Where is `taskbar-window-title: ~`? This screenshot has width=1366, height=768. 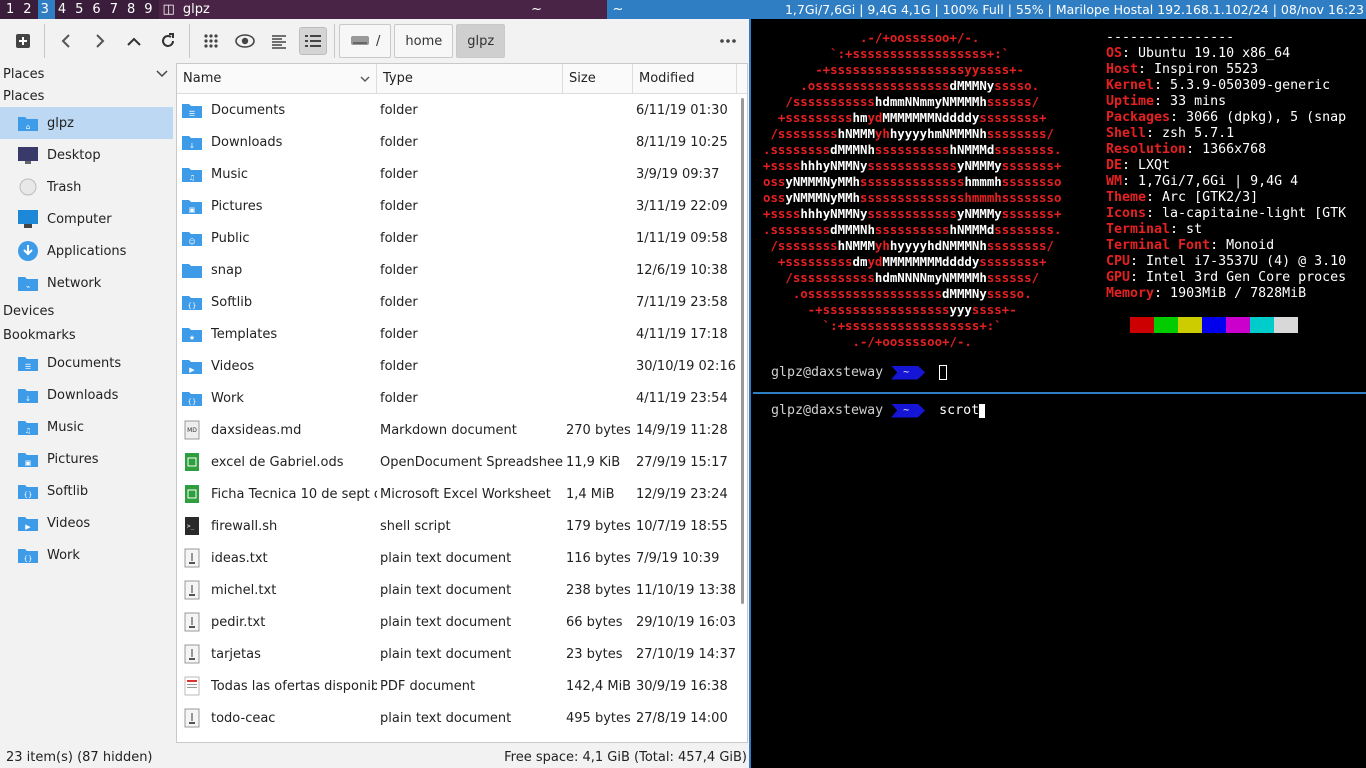
taskbar-window-title: ~ is located at coordinates (536, 9).